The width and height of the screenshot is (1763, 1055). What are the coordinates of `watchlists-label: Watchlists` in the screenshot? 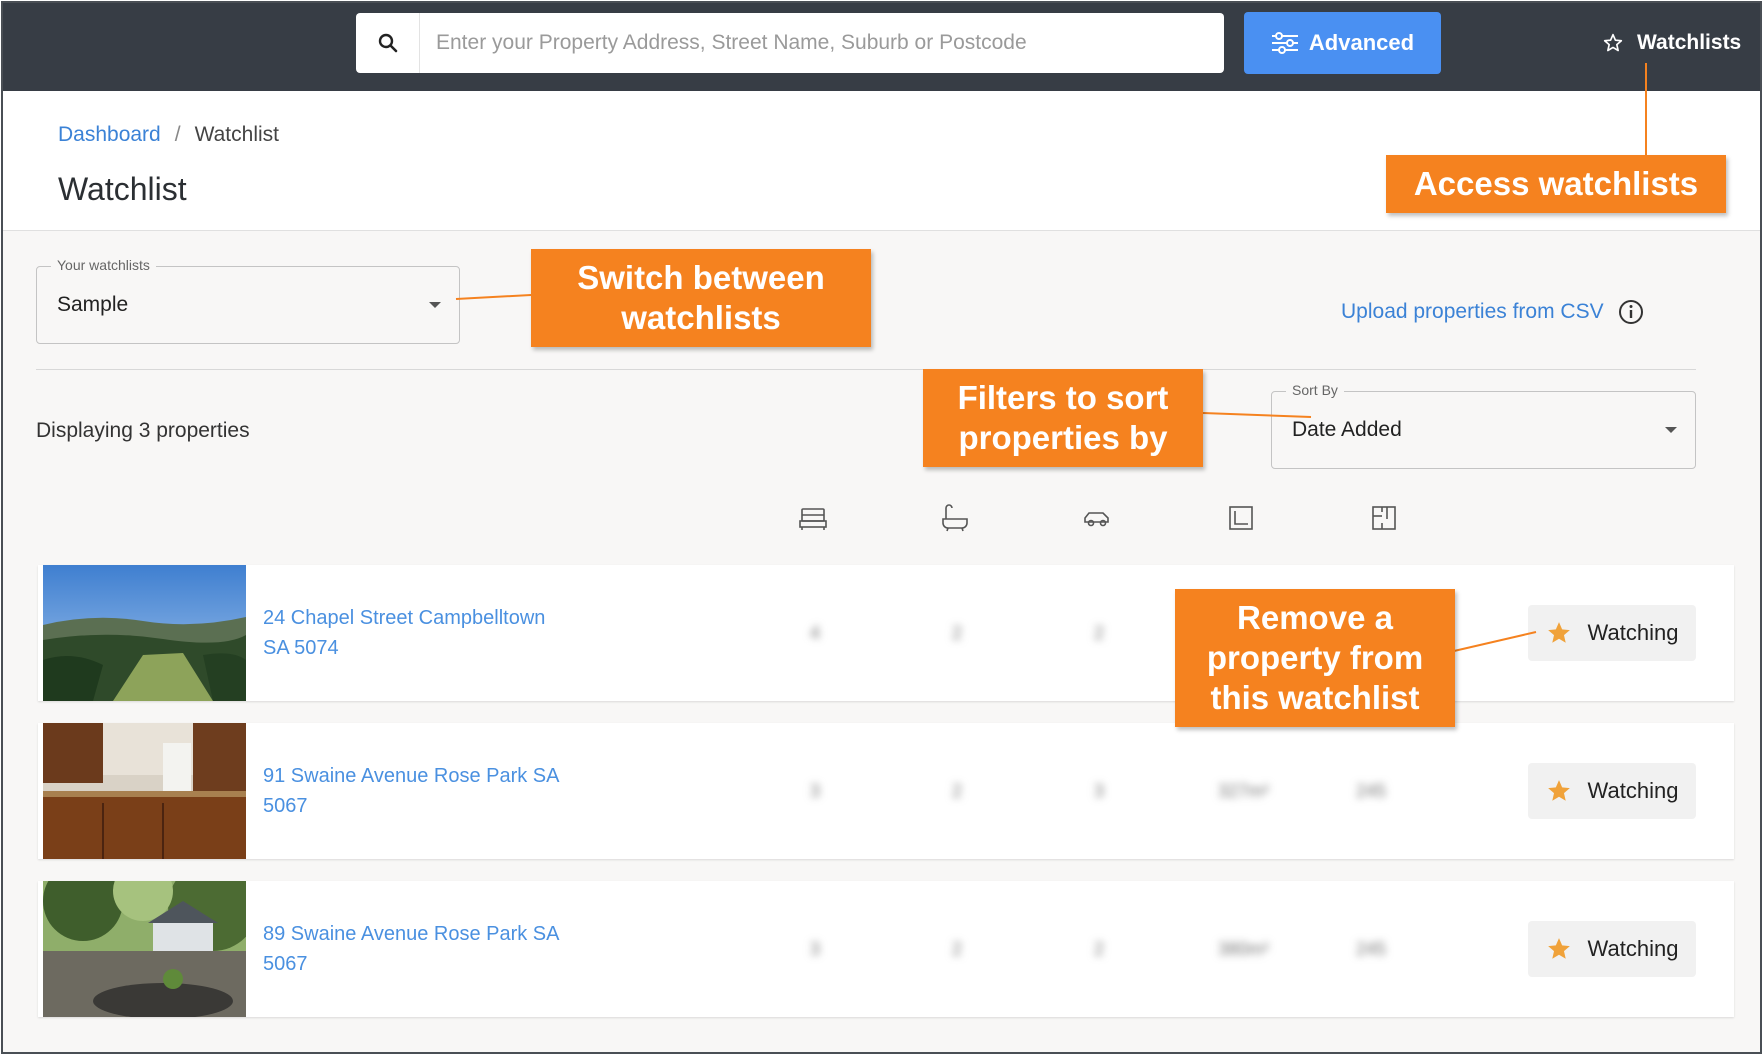 It's located at (1689, 42).